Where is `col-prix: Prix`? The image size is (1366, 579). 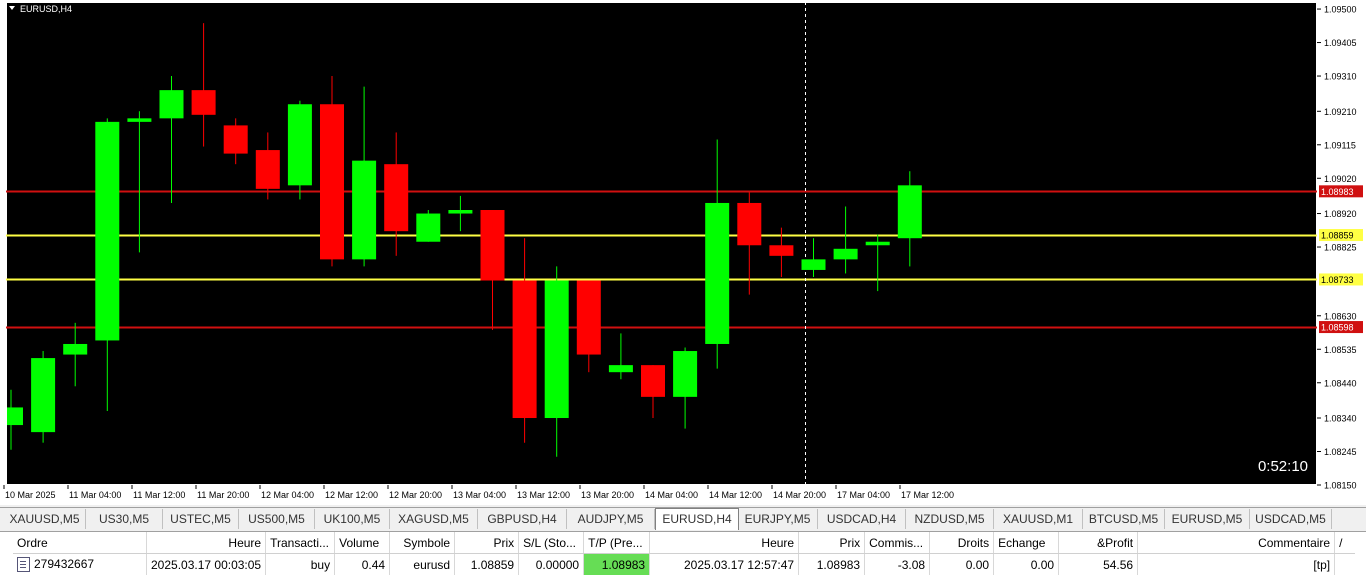
col-prix: Prix is located at coordinates (487, 543).